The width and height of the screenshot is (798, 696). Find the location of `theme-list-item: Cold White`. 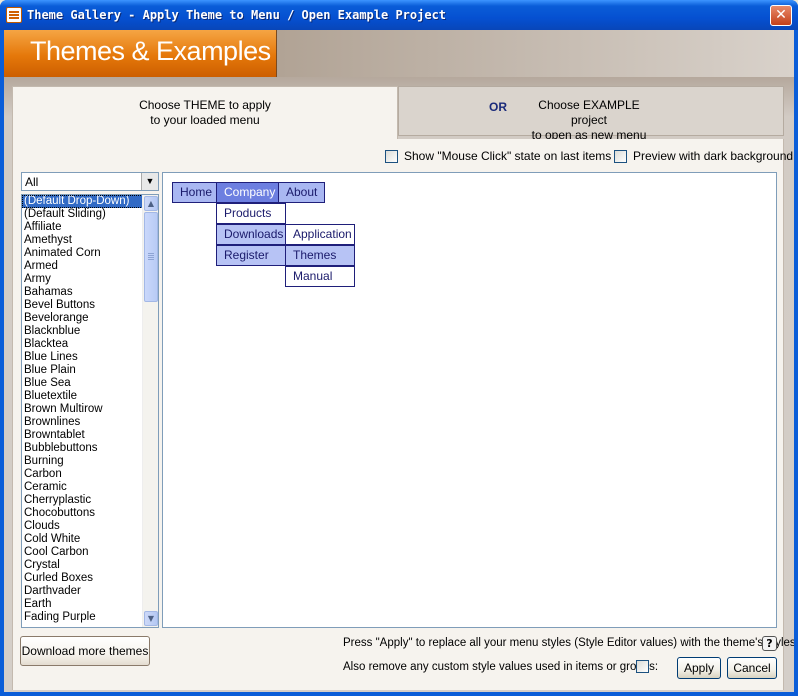

theme-list-item: Cold White is located at coordinates (82, 539).